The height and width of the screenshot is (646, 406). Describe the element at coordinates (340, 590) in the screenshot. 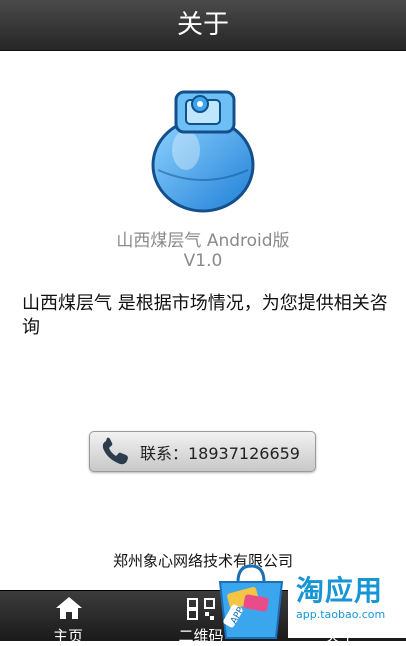

I see `badge-title: 淘应用` at that location.